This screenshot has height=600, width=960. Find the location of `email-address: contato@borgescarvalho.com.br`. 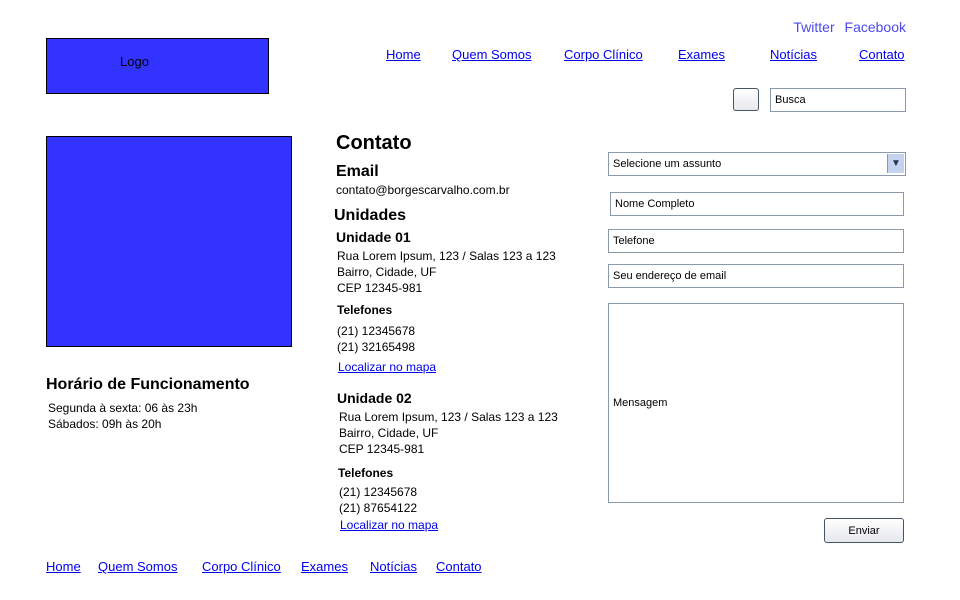

email-address: contato@borgescarvalho.com.br is located at coordinates (423, 190).